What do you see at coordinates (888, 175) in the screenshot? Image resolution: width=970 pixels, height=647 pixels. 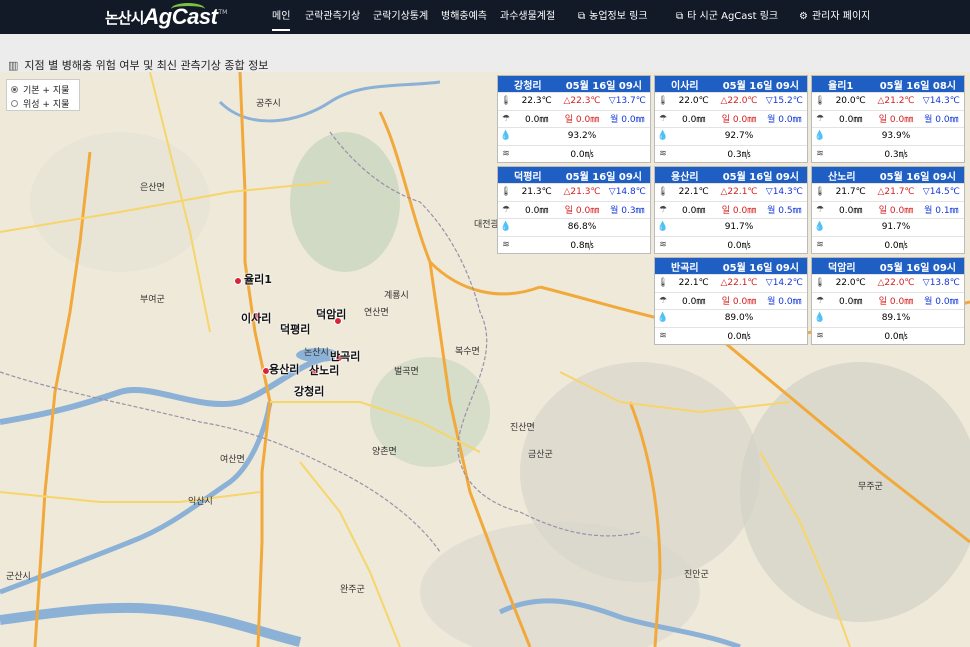 I see `station-card-header: 산노리 05월 16일 09시` at bounding box center [888, 175].